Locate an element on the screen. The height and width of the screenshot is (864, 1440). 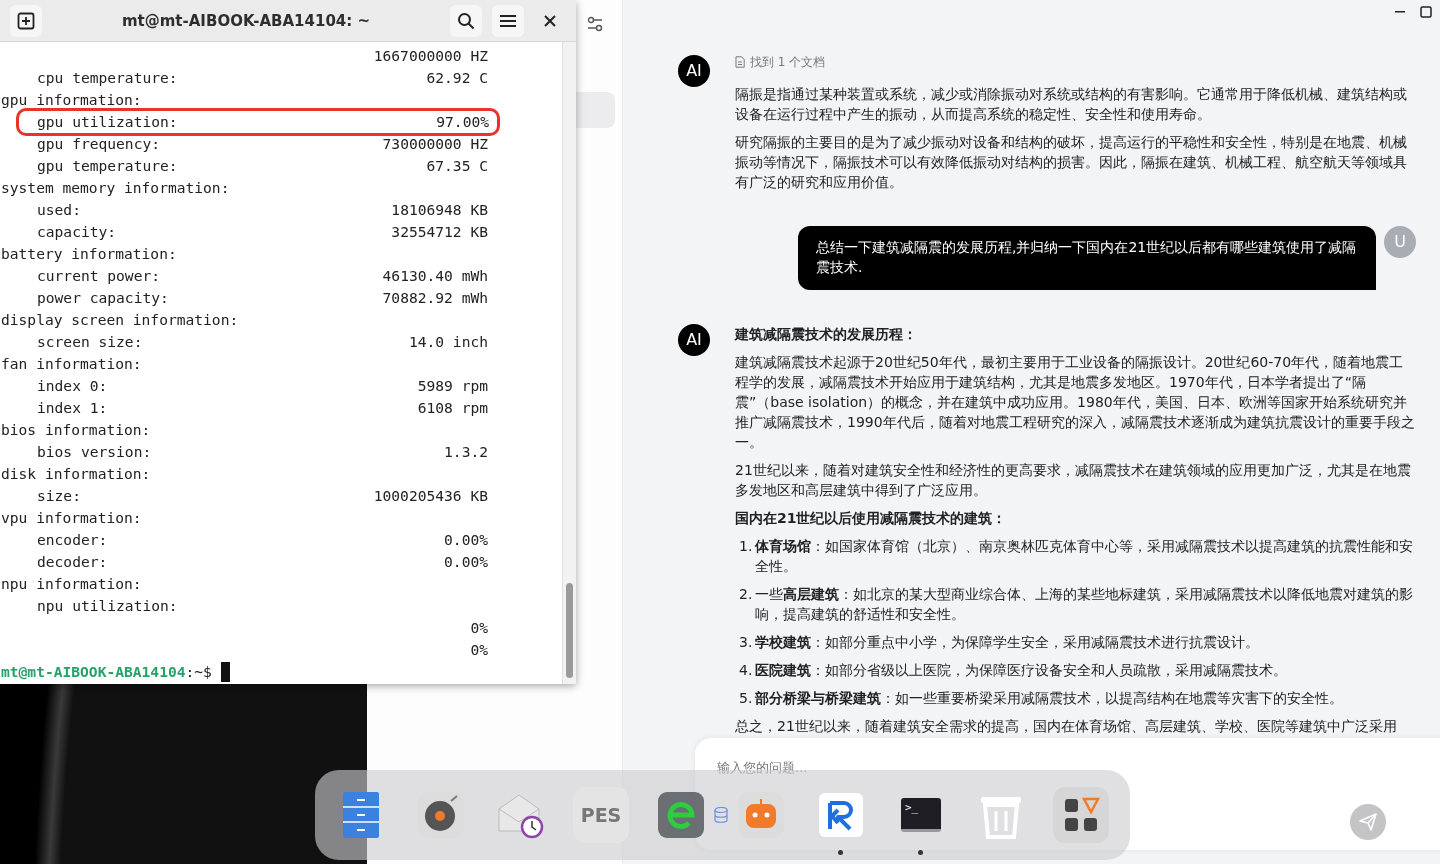
info-value: 46130.40 mWh is located at coordinates (435, 276).